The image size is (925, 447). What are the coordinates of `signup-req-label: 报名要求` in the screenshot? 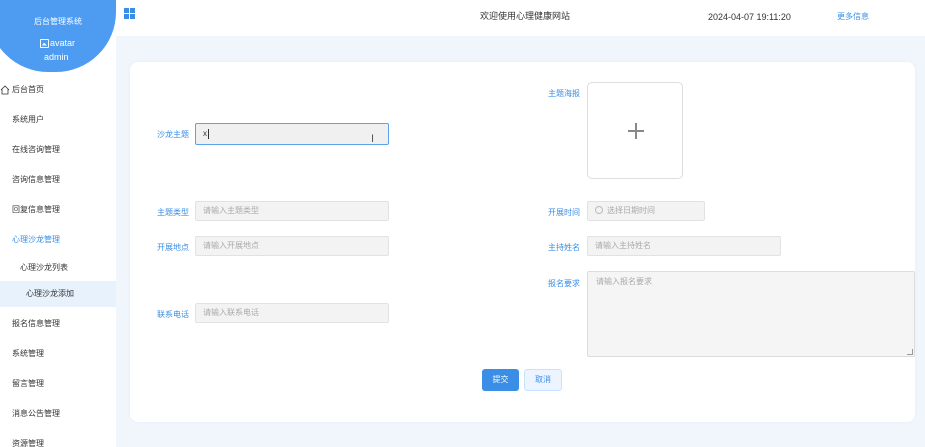 It's located at (564, 283).